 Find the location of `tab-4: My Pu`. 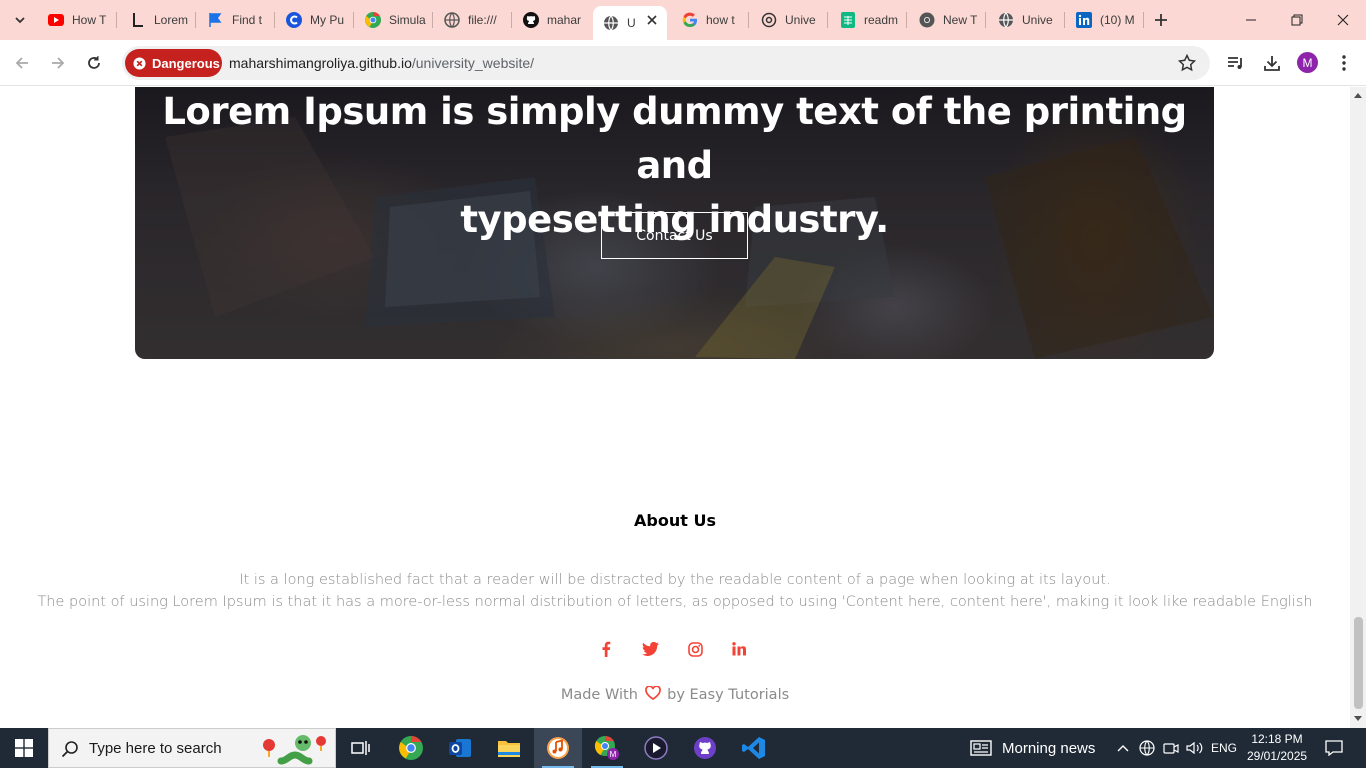

tab-4: My Pu is located at coordinates (313, 20).